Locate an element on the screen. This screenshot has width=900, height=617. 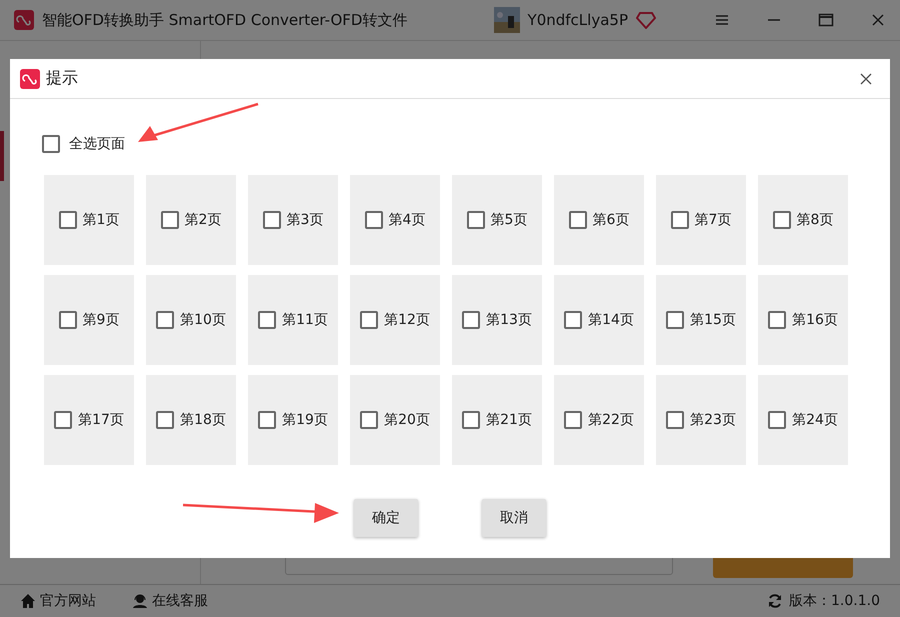
page-label: 第5页 is located at coordinates (509, 220).